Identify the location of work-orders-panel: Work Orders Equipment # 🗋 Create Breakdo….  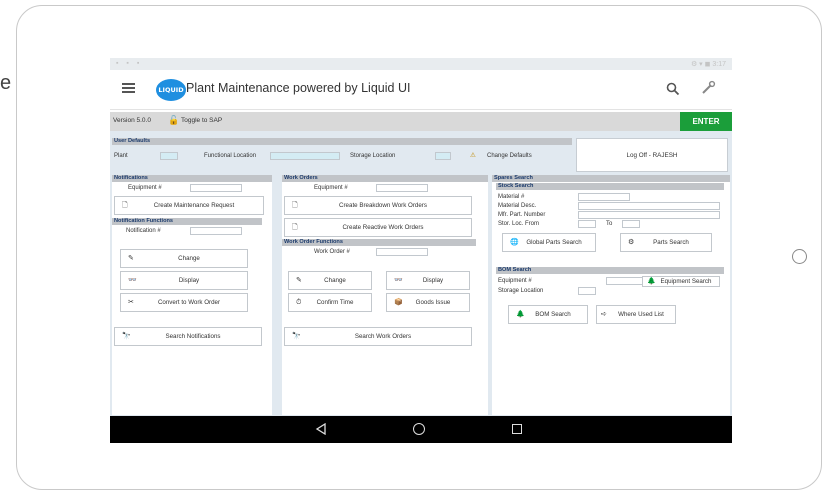
(385, 295).